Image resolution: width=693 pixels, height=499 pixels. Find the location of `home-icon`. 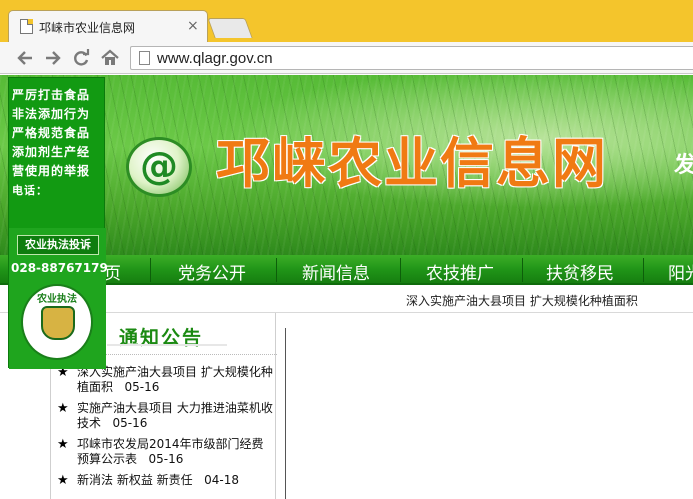

home-icon is located at coordinates (110, 58).